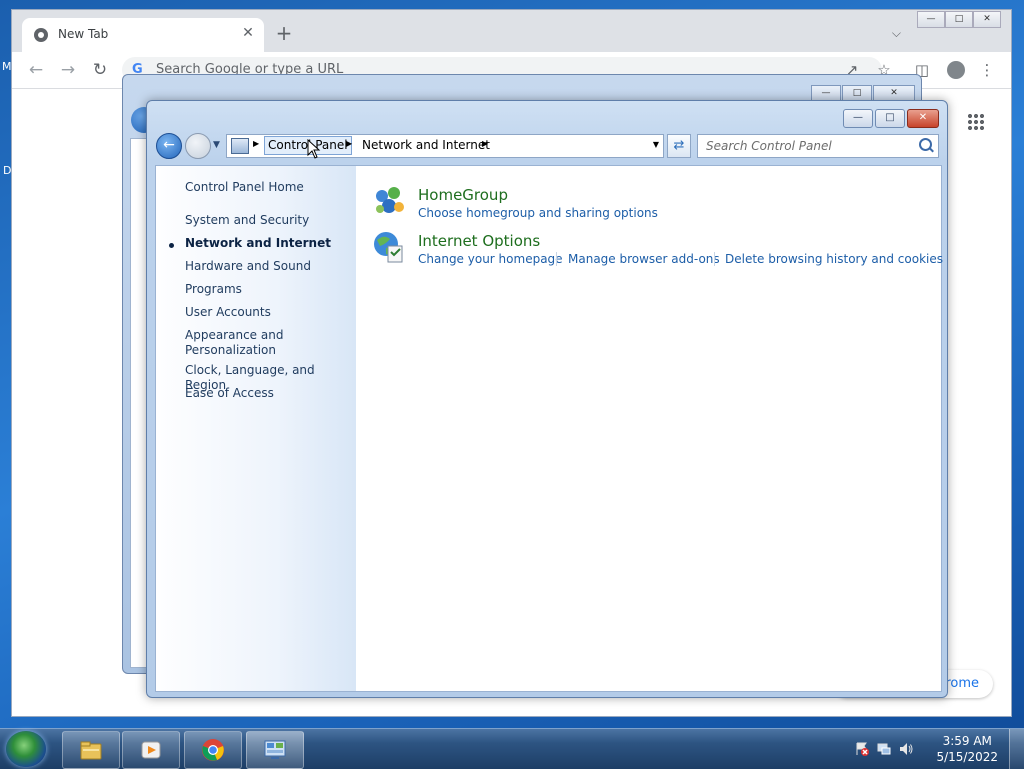 The height and width of the screenshot is (769, 1024). What do you see at coordinates (644, 259) in the screenshot?
I see `link-manage-browser-add-ons: Manage browser add-ons` at bounding box center [644, 259].